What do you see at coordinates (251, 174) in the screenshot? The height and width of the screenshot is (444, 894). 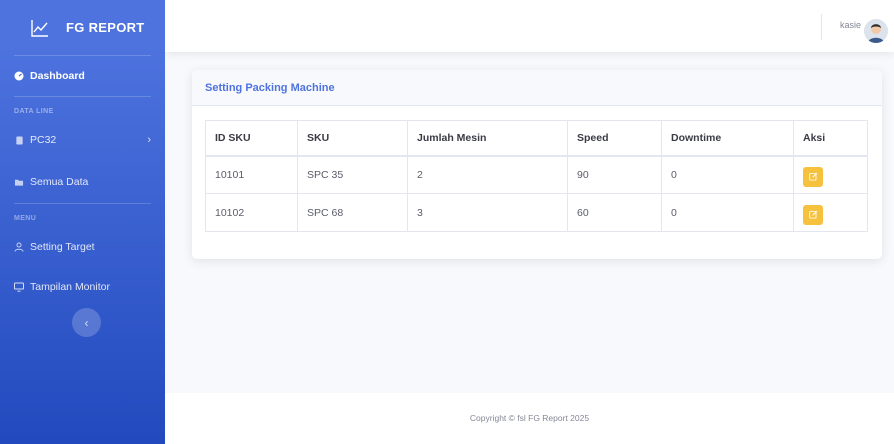 I see `cell-id-sku: 10101` at bounding box center [251, 174].